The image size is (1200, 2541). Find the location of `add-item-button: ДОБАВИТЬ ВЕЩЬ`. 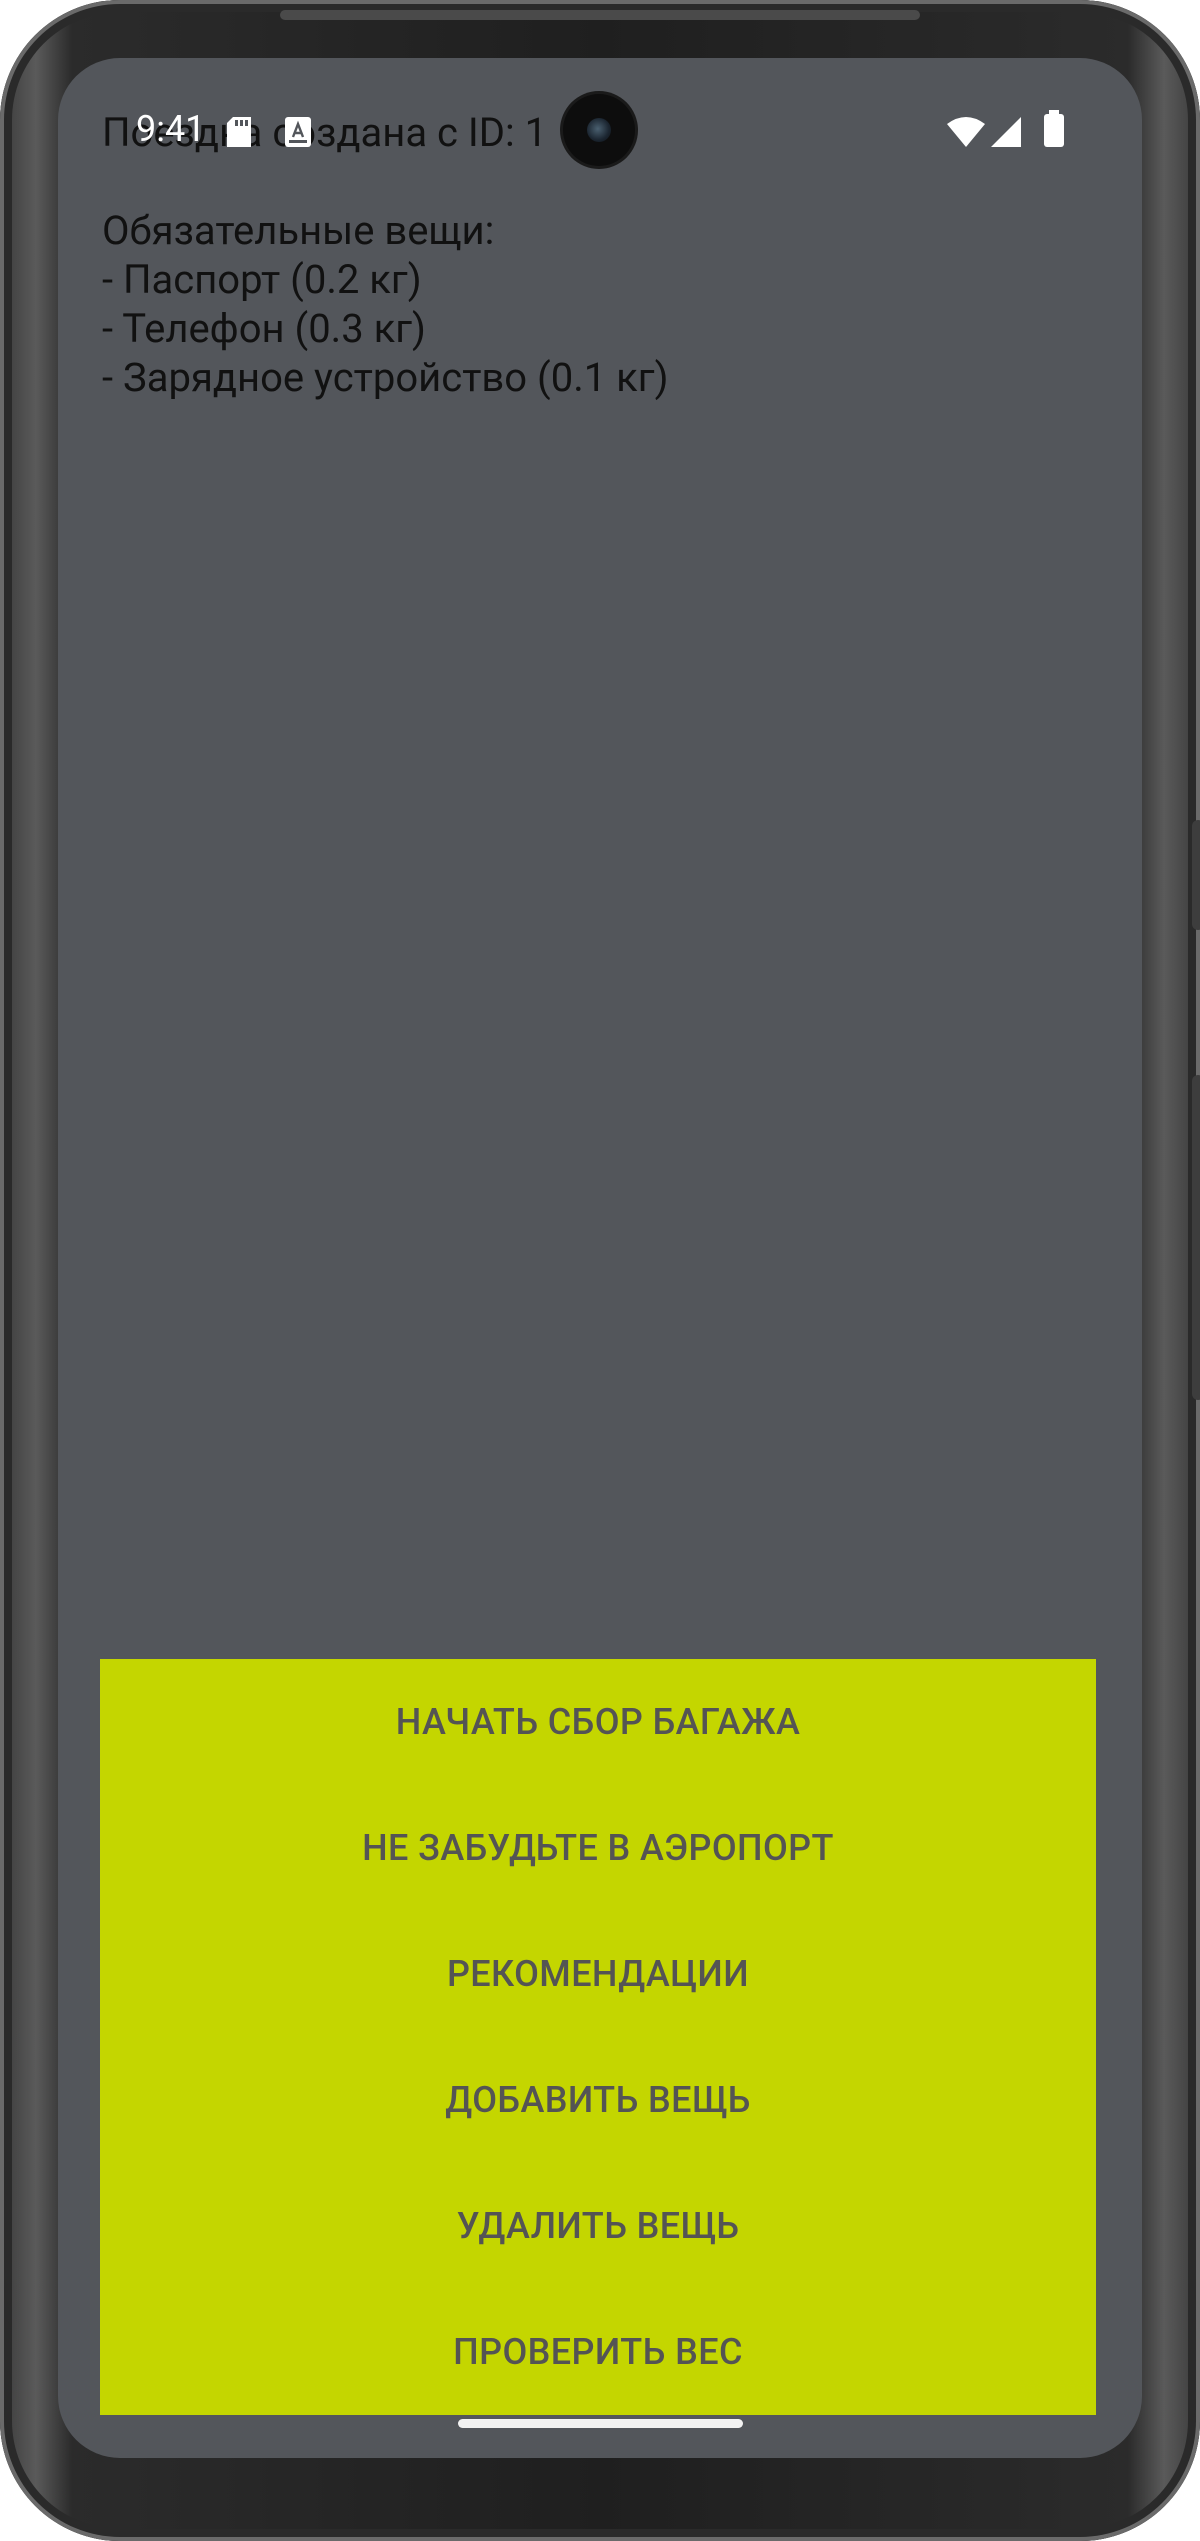

add-item-button: ДОБАВИТЬ ВЕЩЬ is located at coordinates (598, 2100).